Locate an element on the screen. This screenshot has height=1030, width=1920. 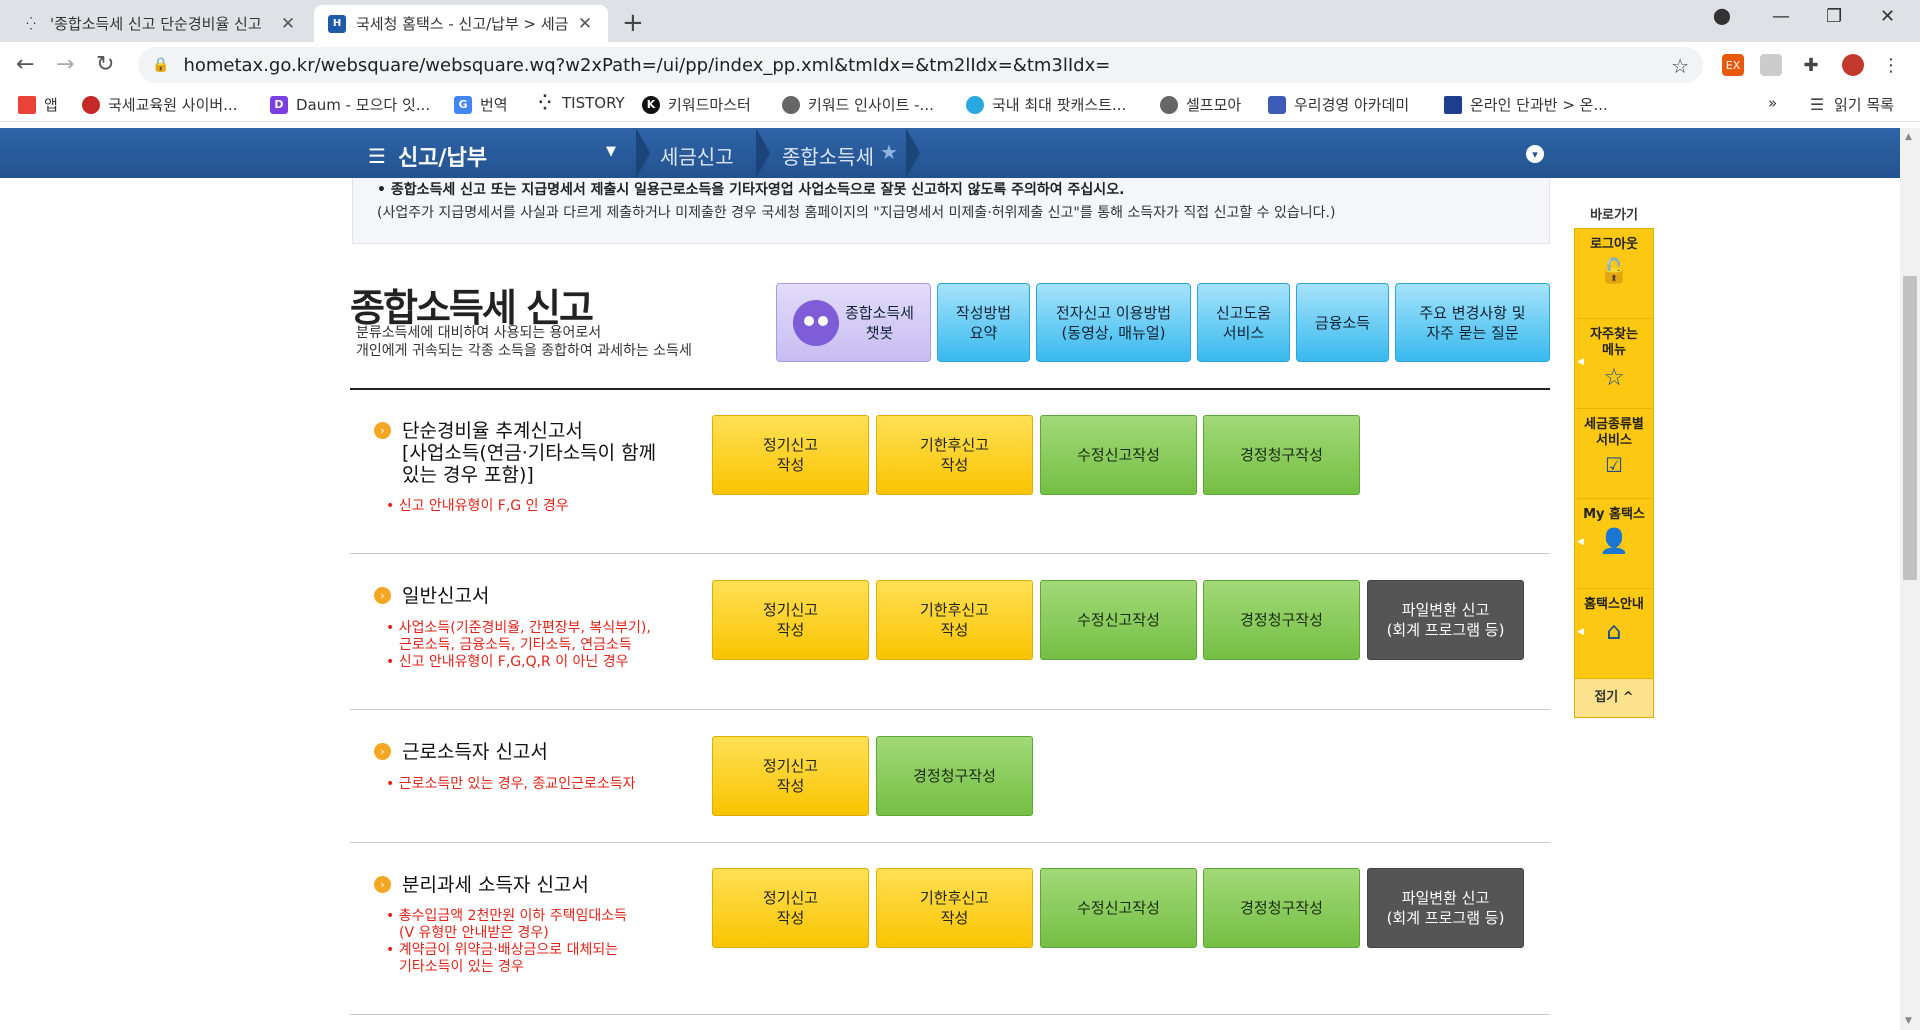
breadcrumb-tax-report: 세금신고 is located at coordinates (697, 155).